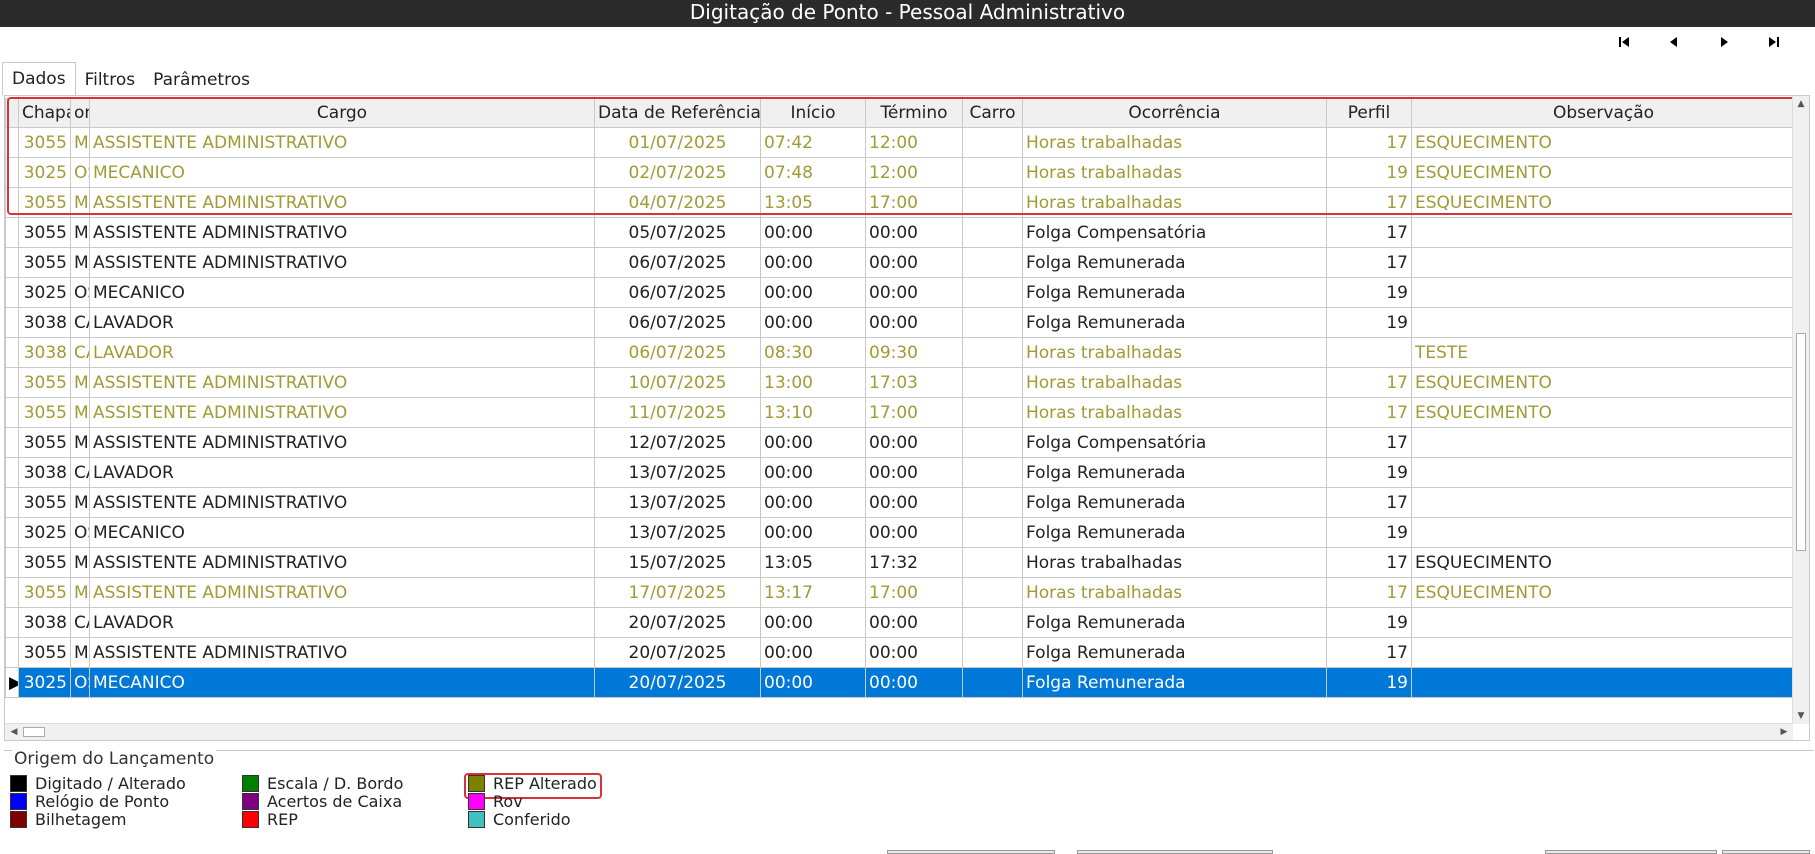 This screenshot has height=854, width=1815. What do you see at coordinates (1801, 442) in the screenshot?
I see `vertical-scroll-thumb` at bounding box center [1801, 442].